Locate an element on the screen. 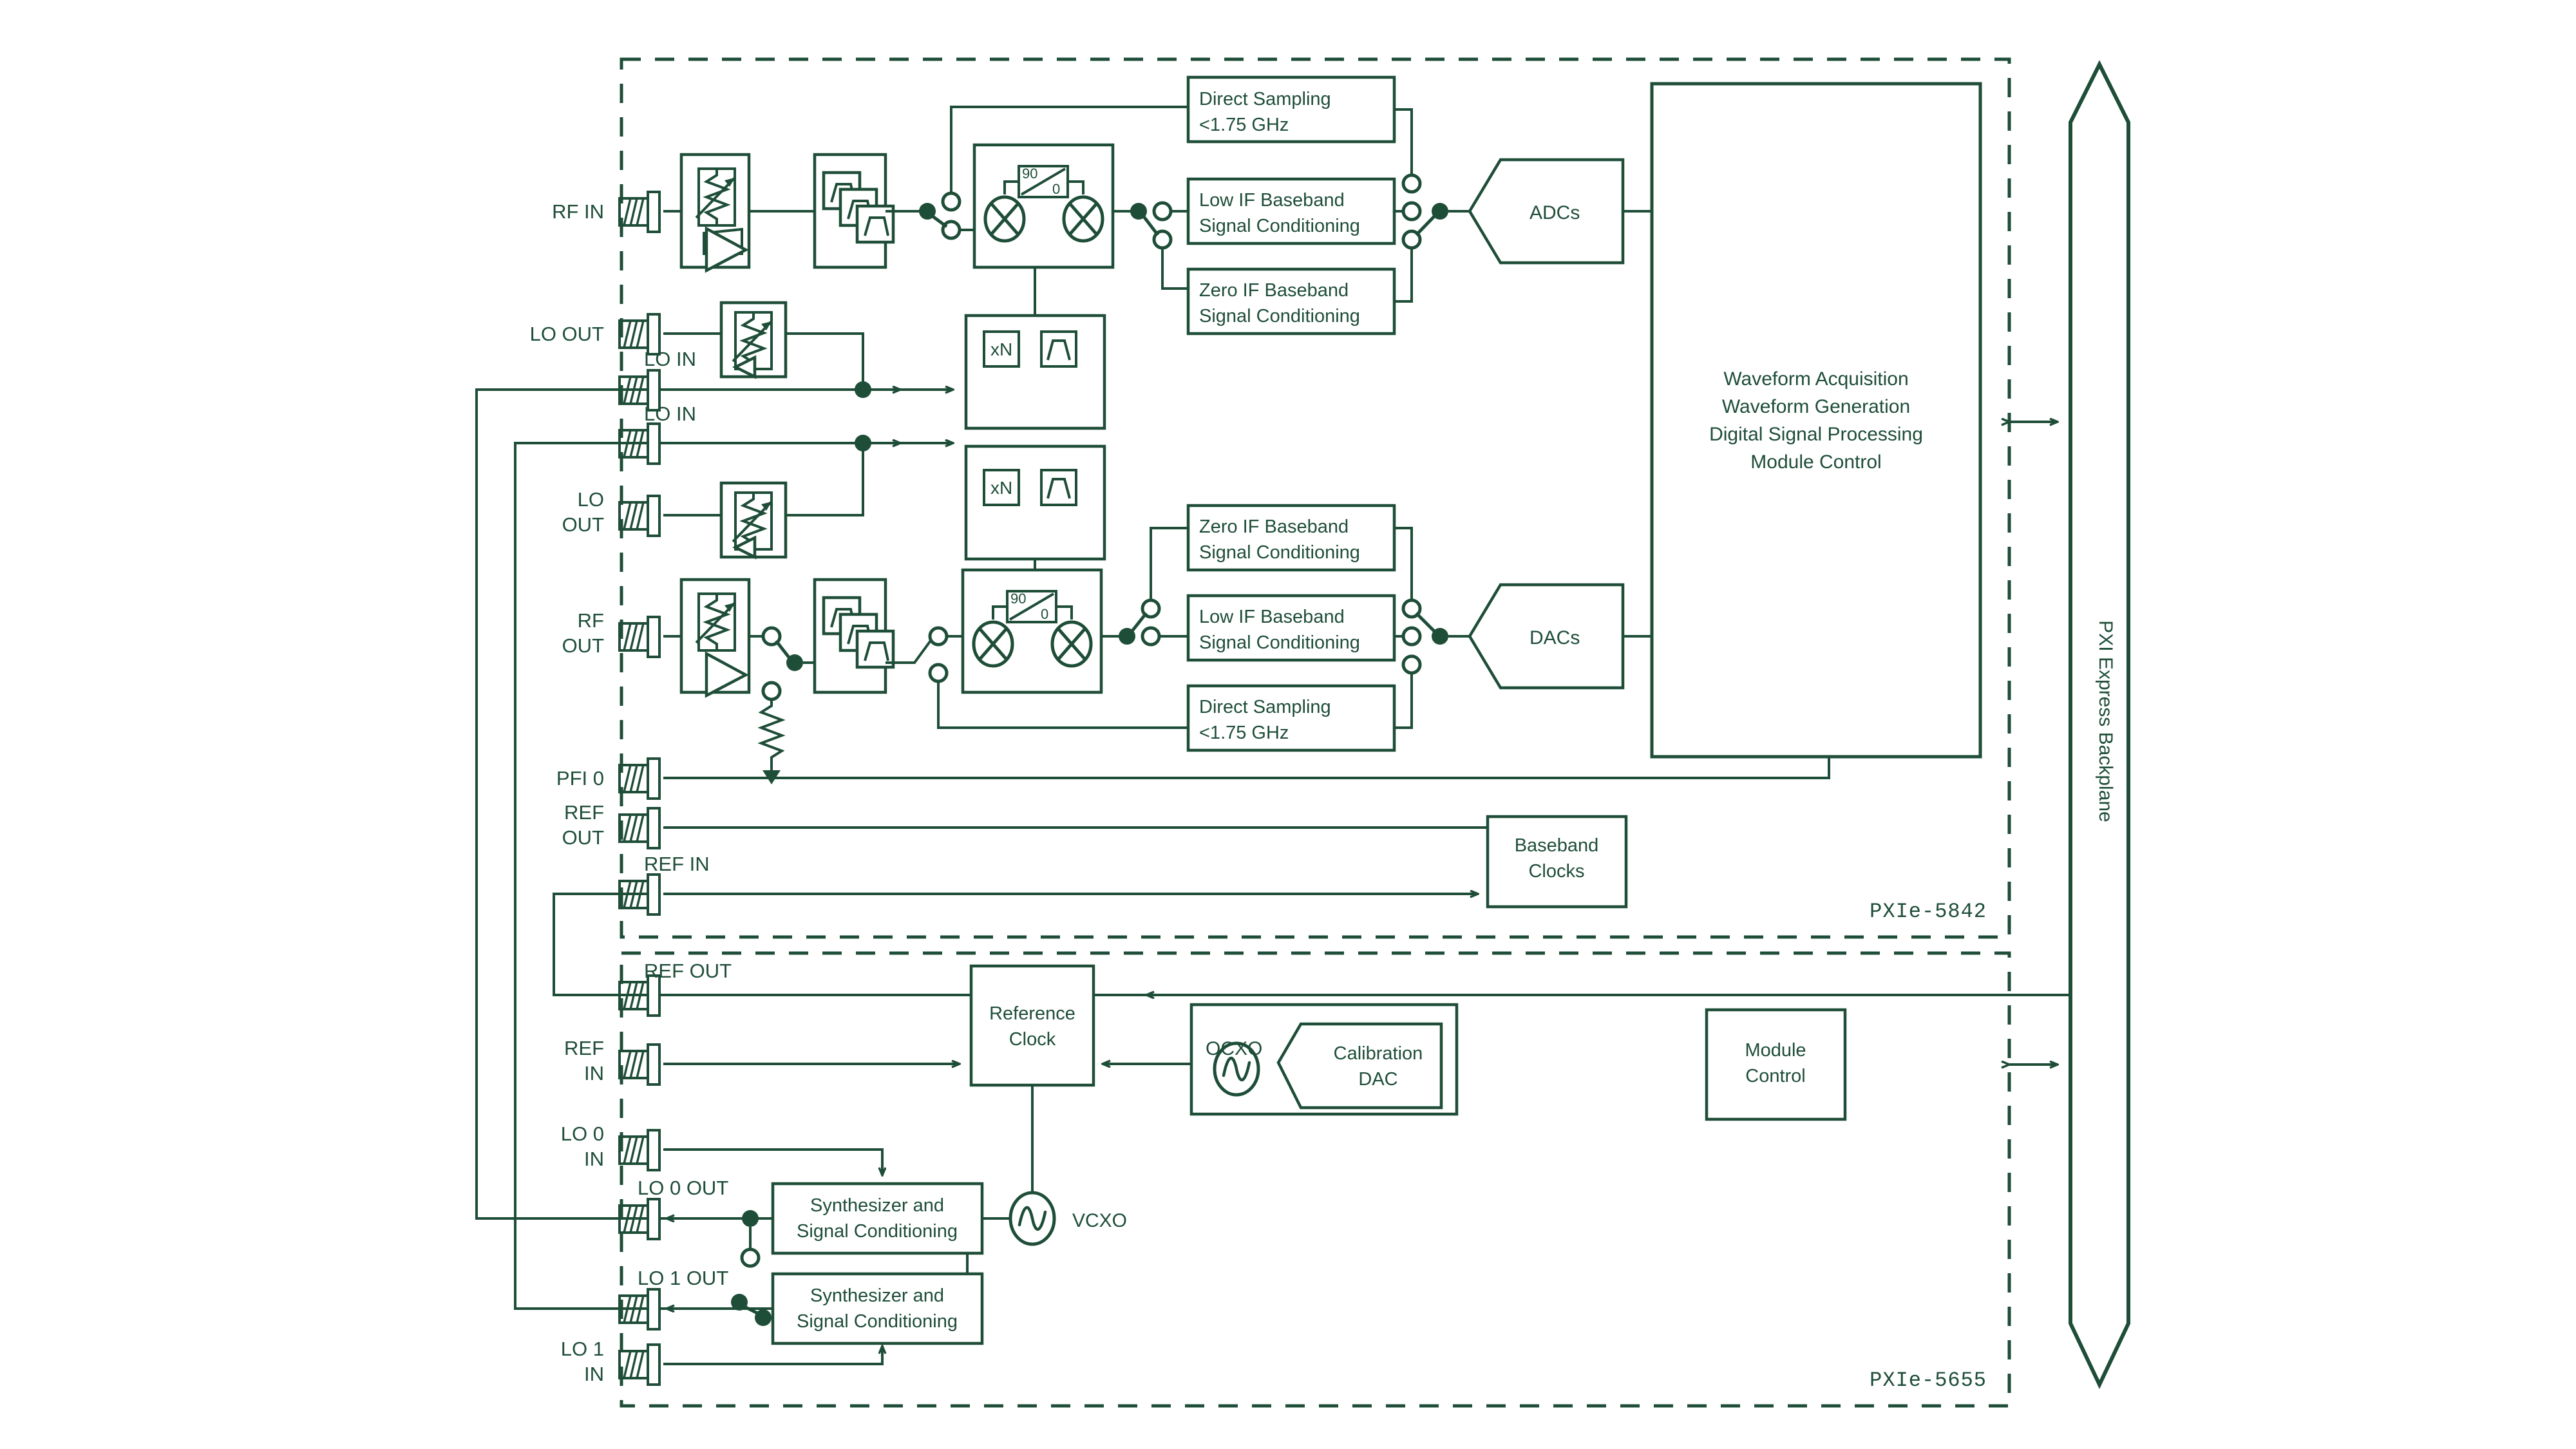 Image resolution: width=2576 pixels, height=1449 pixels. module-label-pxie-5842: PXIe-5842 is located at coordinates (1929, 911).